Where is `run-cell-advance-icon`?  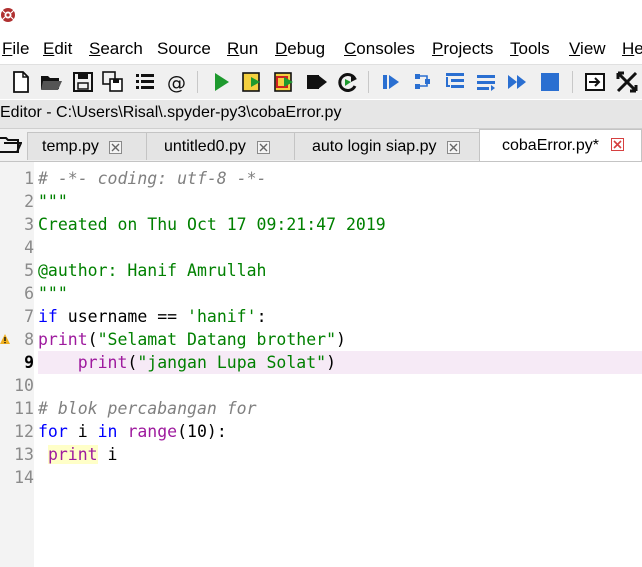 run-cell-advance-icon is located at coordinates (285, 82).